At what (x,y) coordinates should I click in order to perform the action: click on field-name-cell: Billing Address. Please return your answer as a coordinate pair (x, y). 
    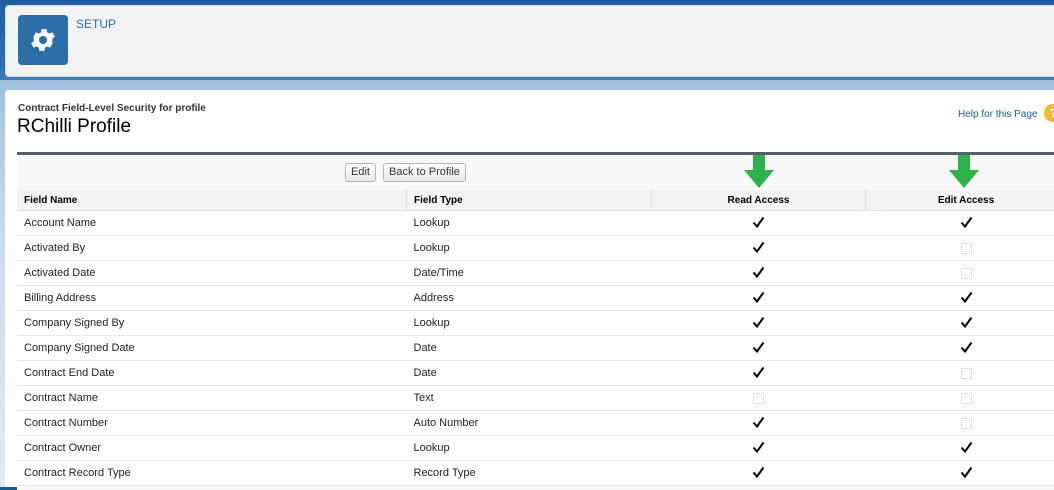
    Looking at the image, I should click on (212, 298).